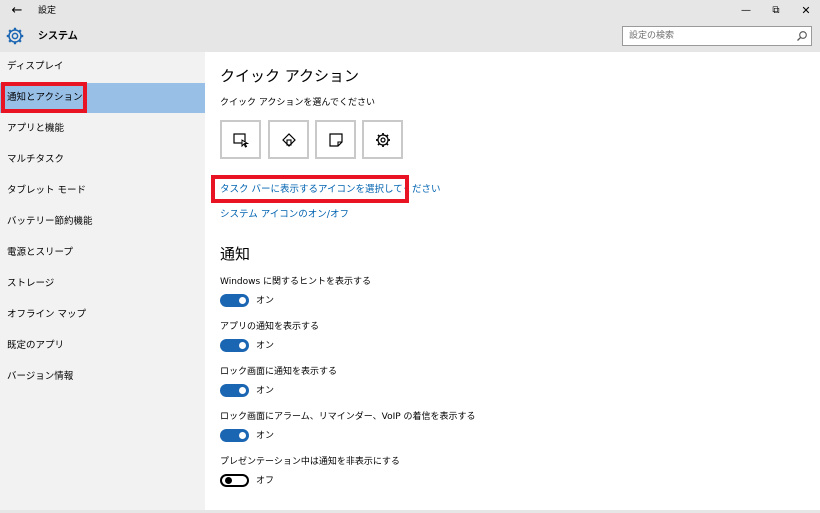  Describe the element at coordinates (50, 221) in the screenshot. I see `sidebar-item-label: バッテリー節約機能` at that location.